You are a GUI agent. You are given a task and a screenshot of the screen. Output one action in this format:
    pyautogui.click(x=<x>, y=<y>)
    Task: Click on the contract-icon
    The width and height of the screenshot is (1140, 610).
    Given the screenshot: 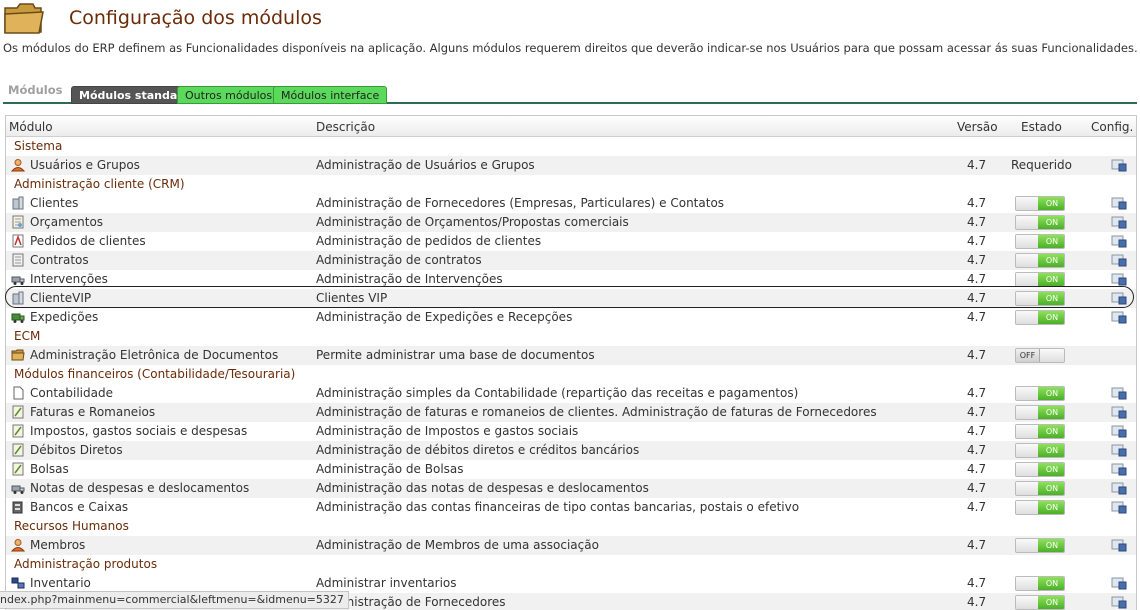 What is the action you would take?
    pyautogui.click(x=18, y=260)
    